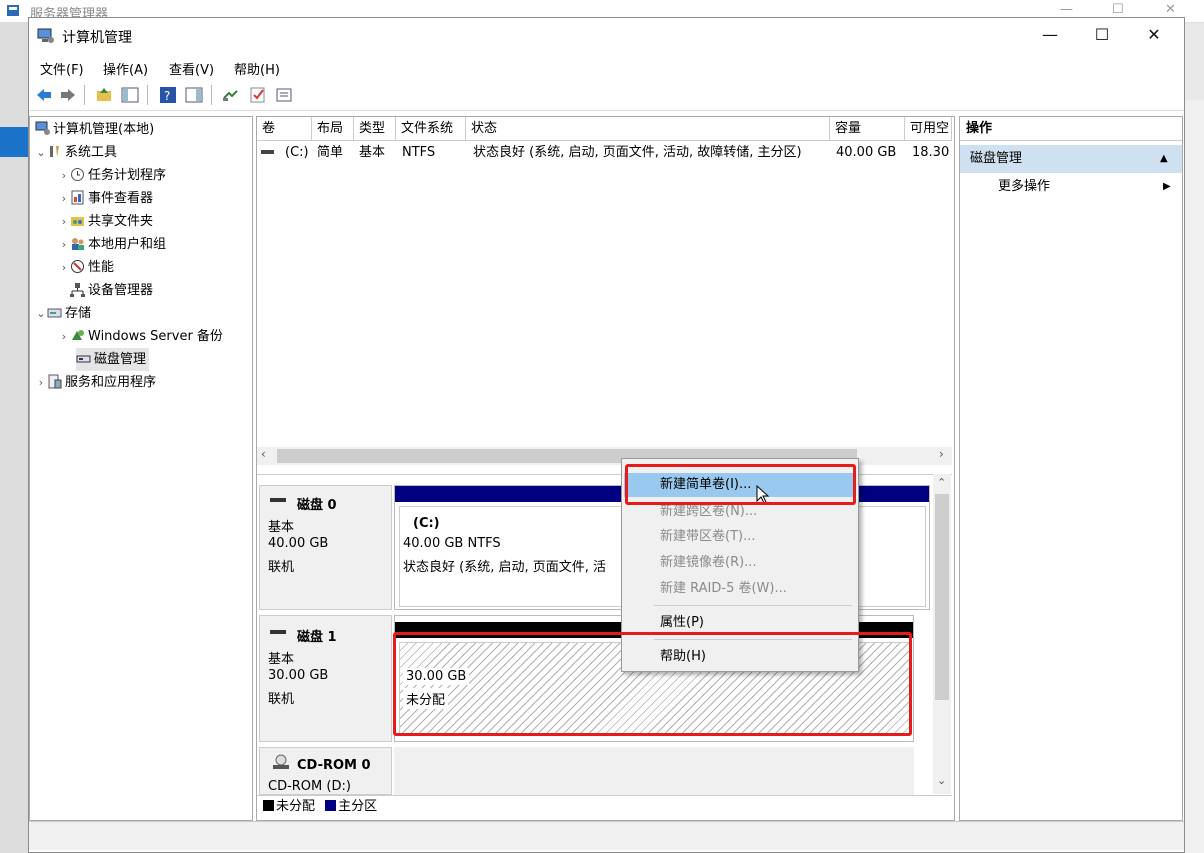  Describe the element at coordinates (78, 244) in the screenshot. I see `users-icon` at that location.